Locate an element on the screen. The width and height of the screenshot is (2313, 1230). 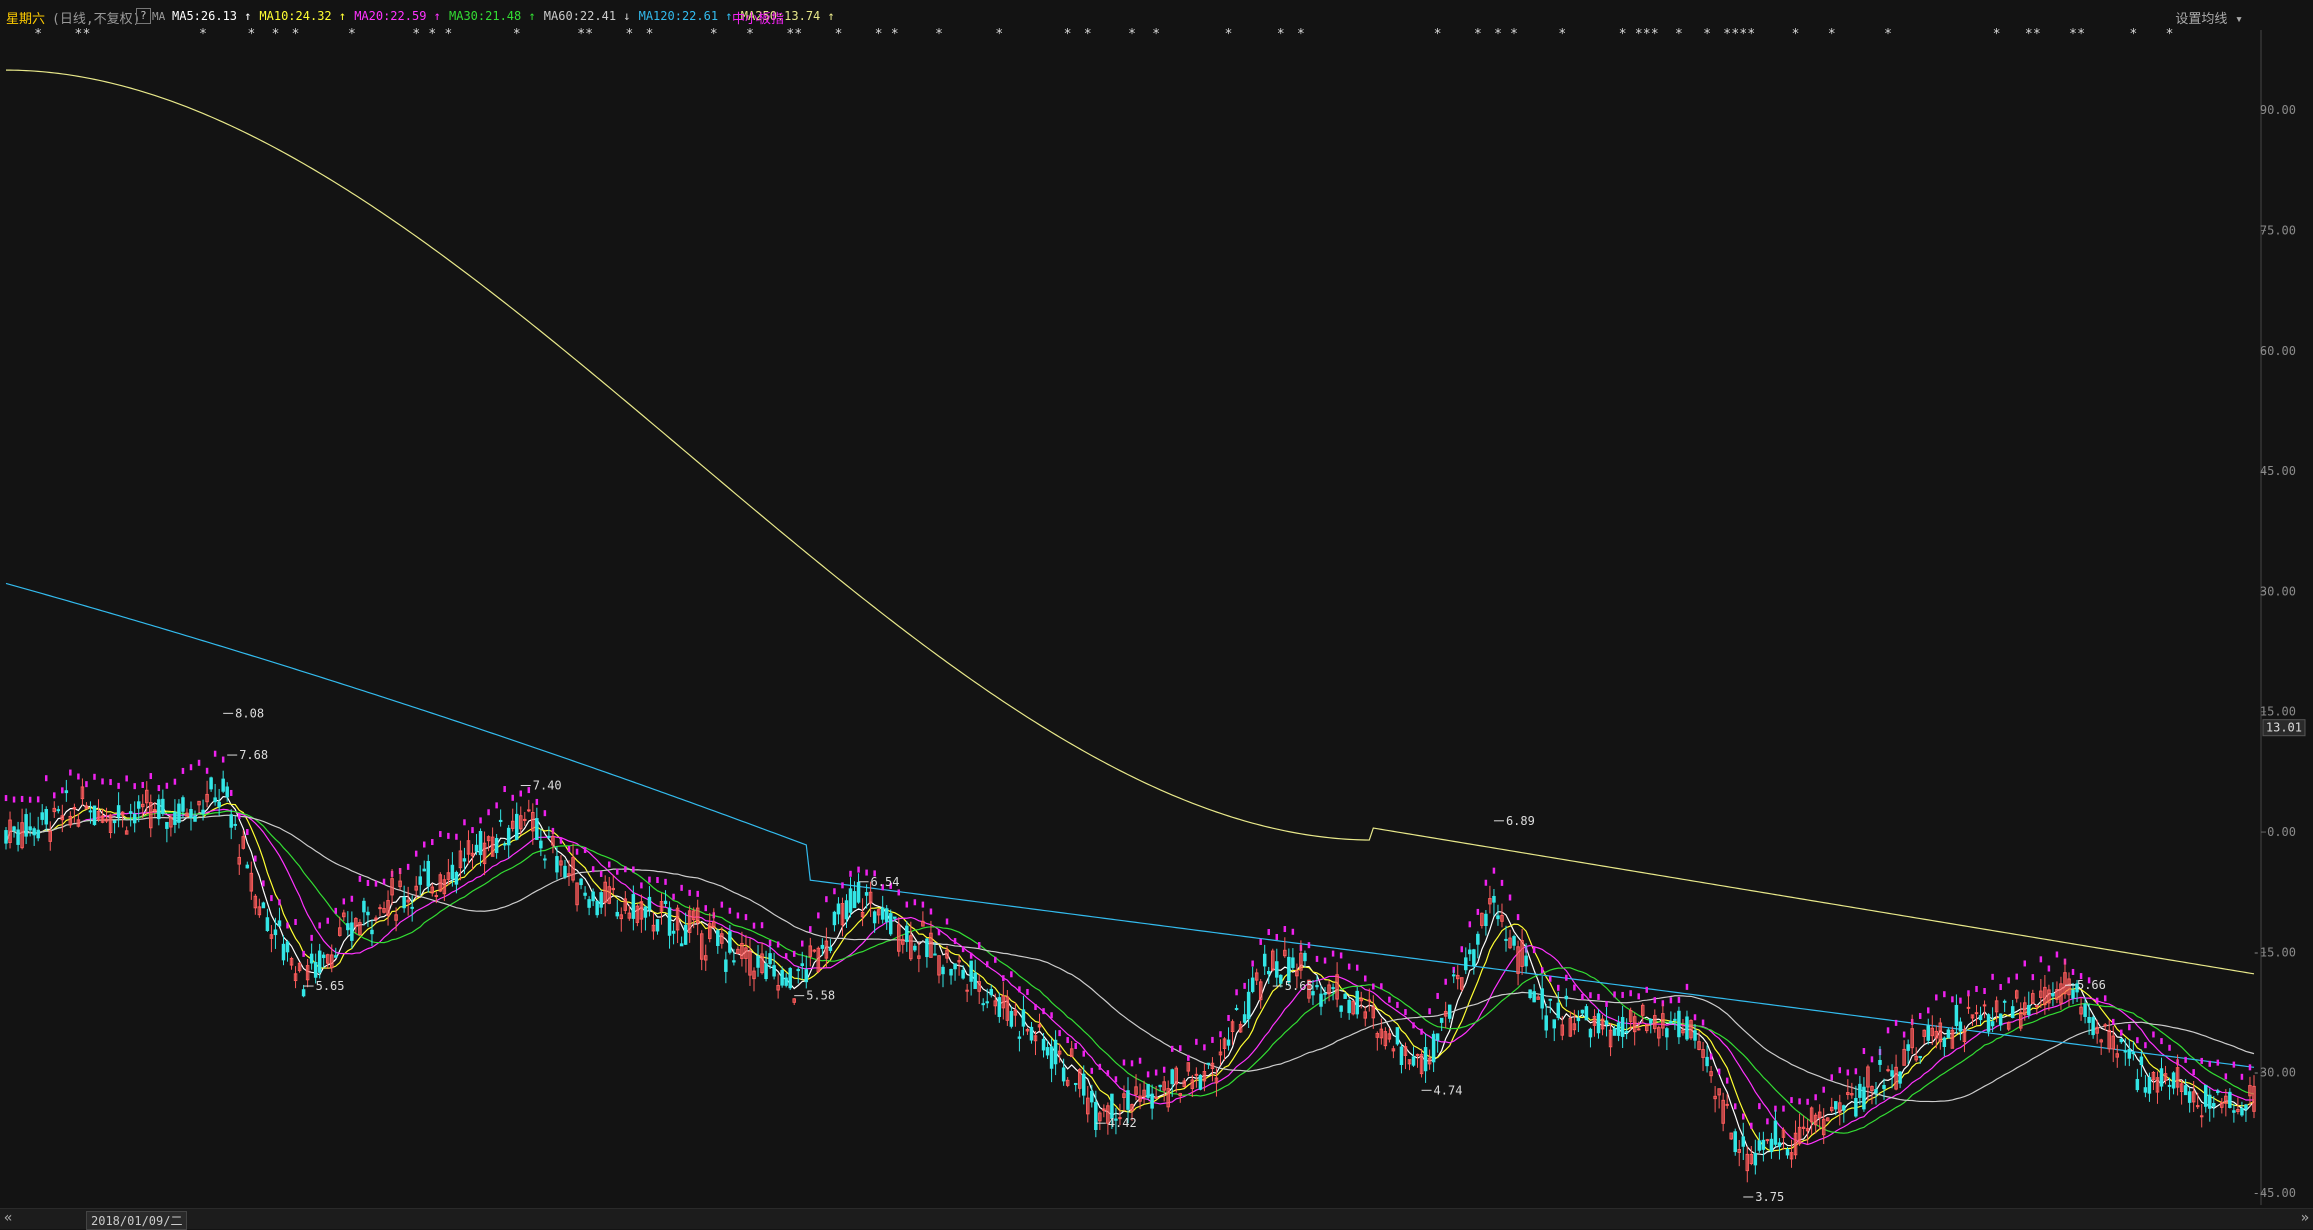
y-tick-label: -15.00 is located at coordinates (2274, 952).